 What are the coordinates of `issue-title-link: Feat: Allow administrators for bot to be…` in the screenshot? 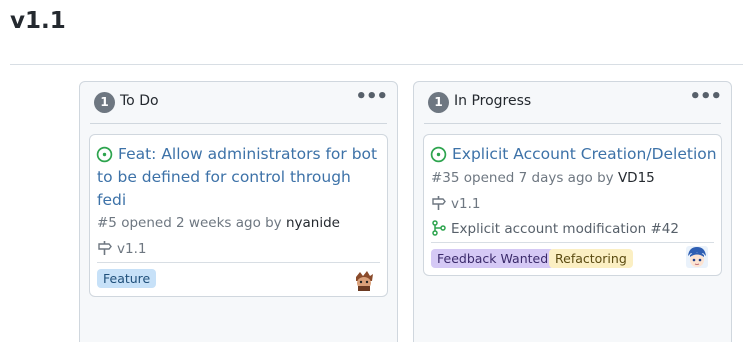 It's located at (239, 177).